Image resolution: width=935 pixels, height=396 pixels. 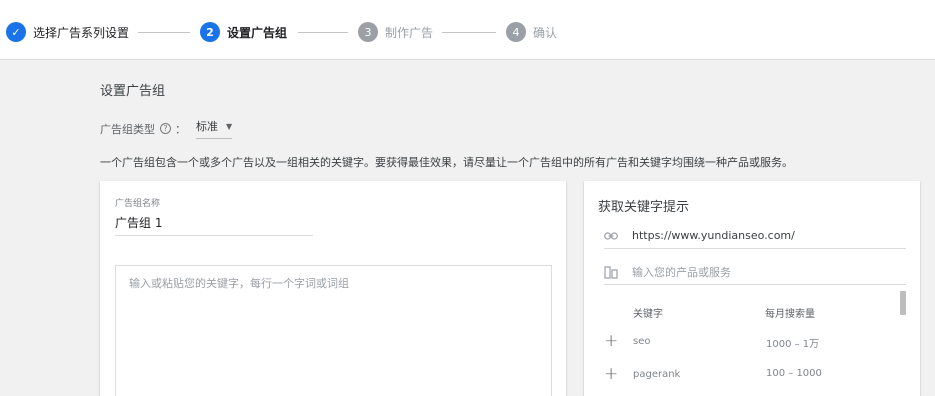 What do you see at coordinates (611, 236) in the screenshot?
I see `link-icon` at bounding box center [611, 236].